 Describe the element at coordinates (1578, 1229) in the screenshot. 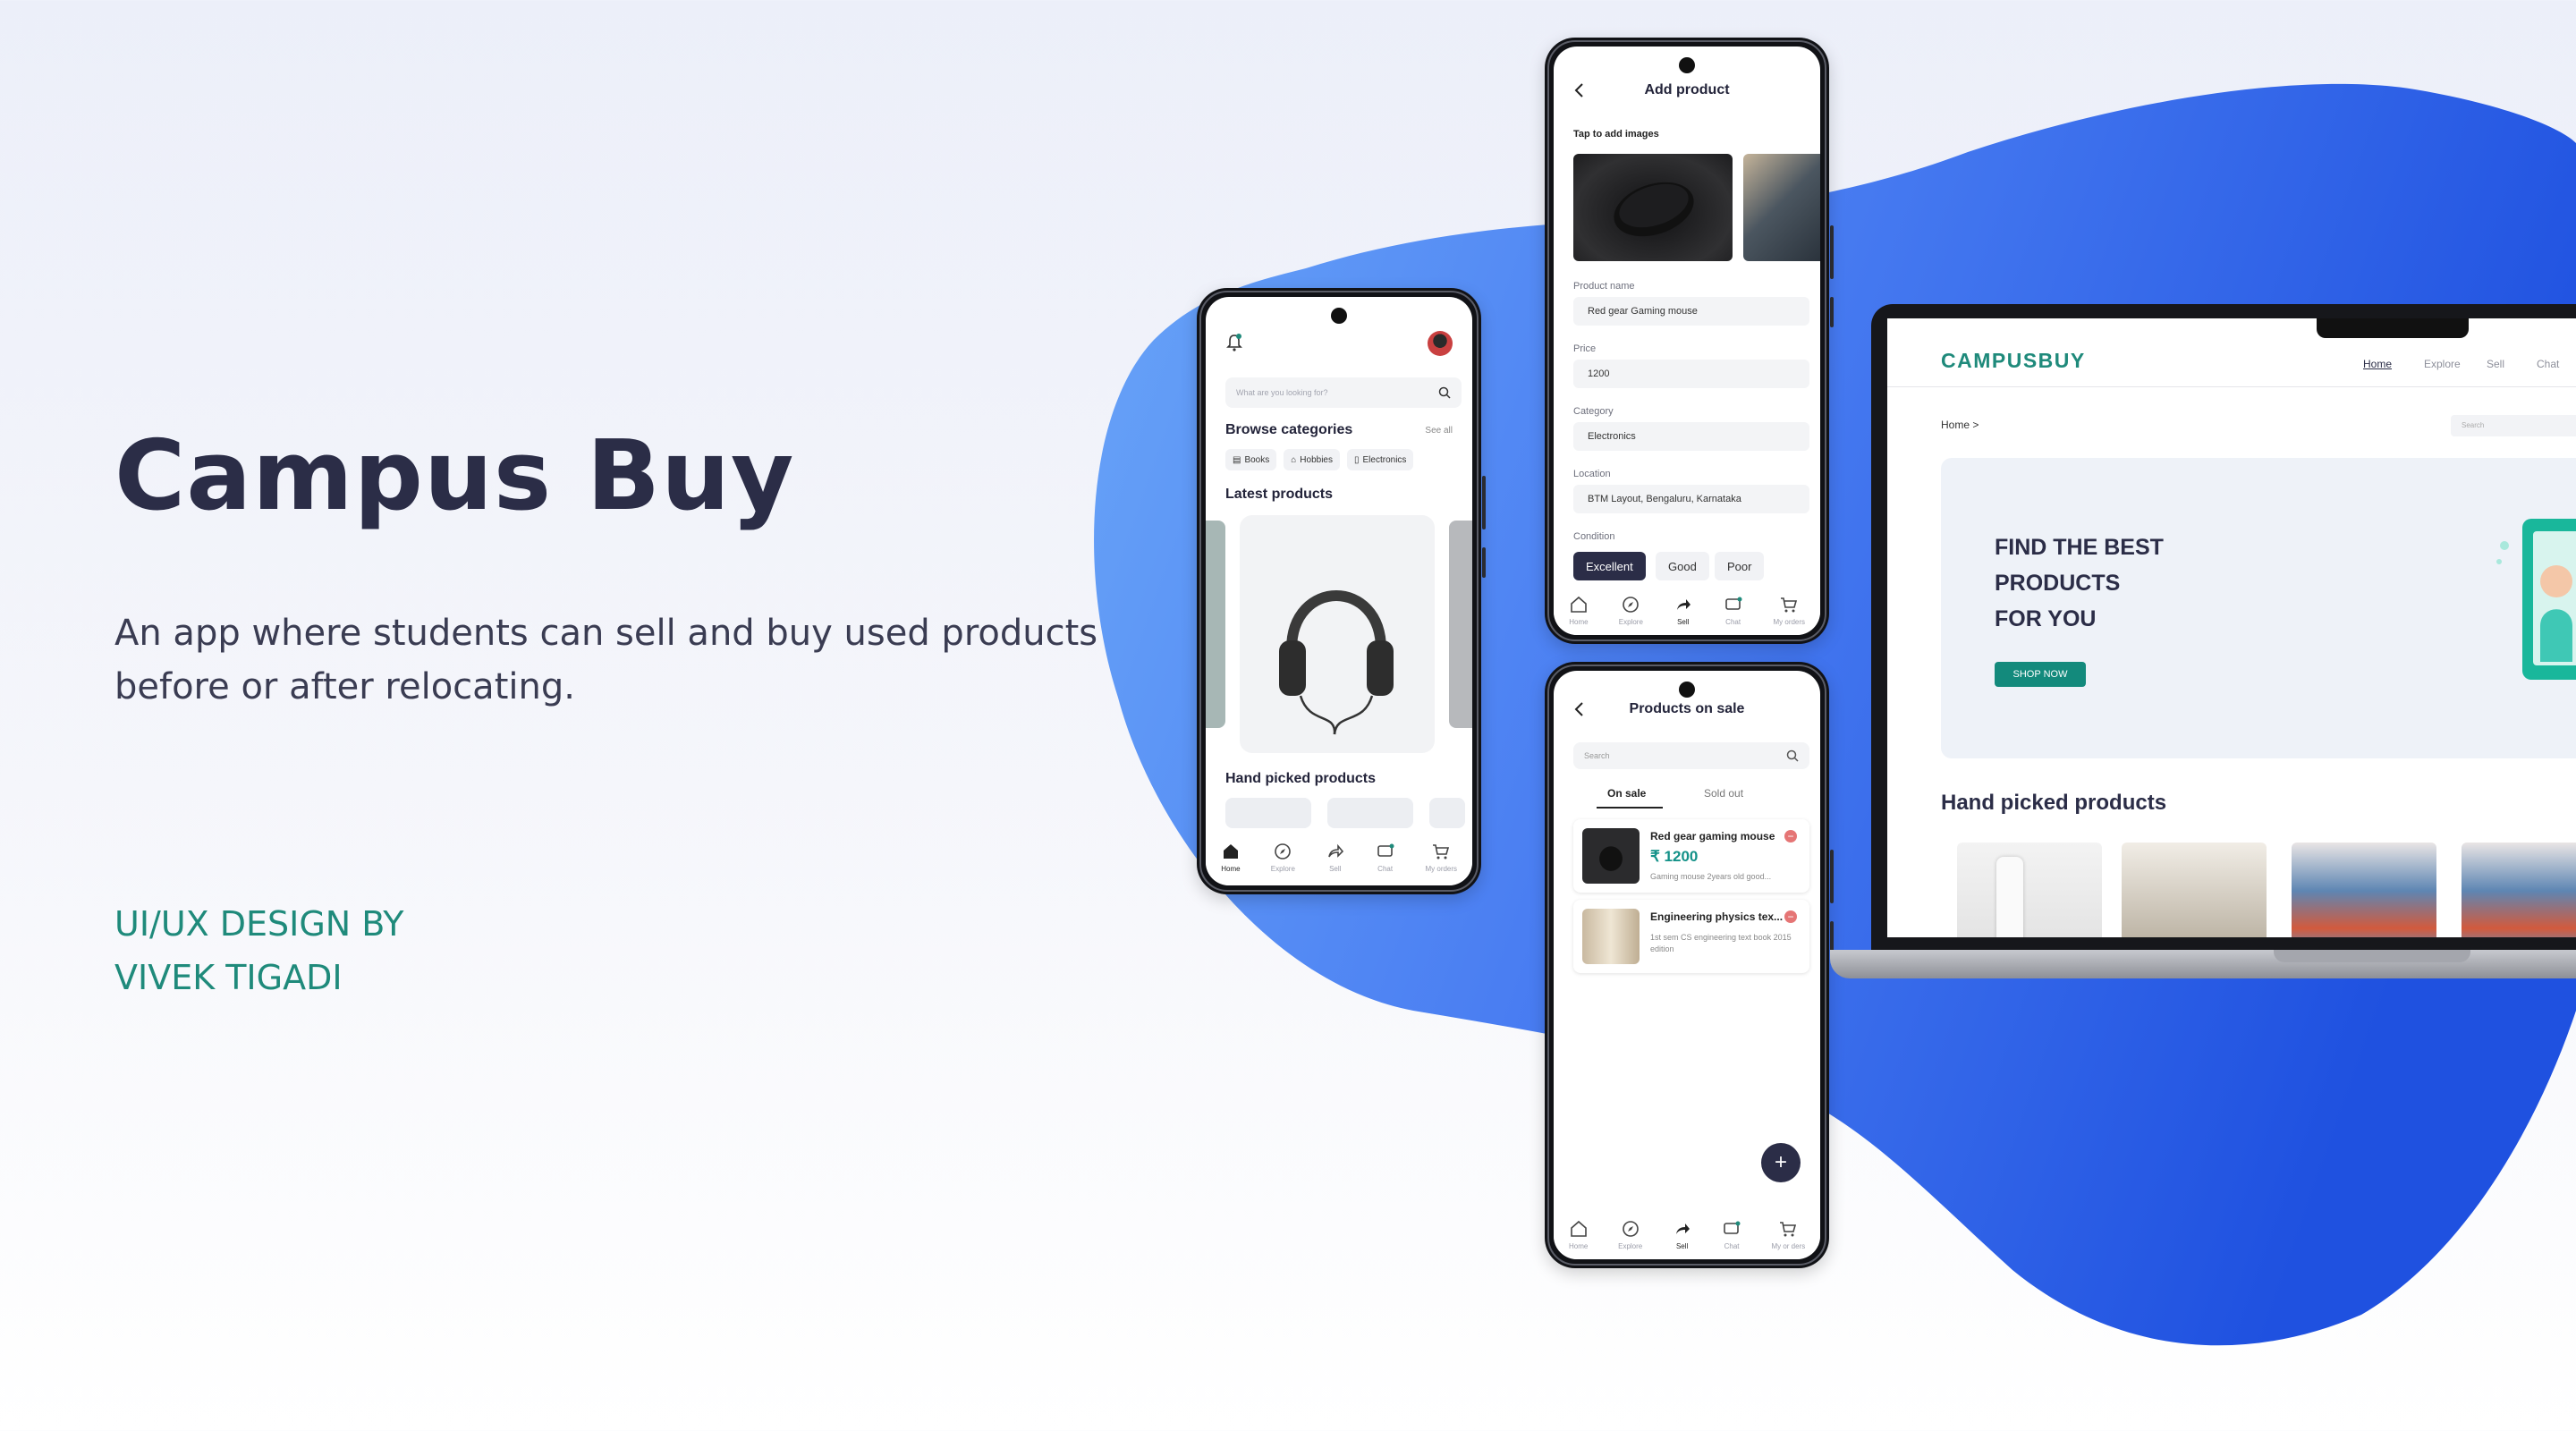

I see `home-icon` at that location.